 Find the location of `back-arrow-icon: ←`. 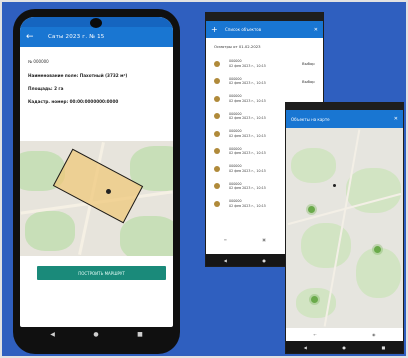

back-arrow-icon: ← is located at coordinates (315, 334).